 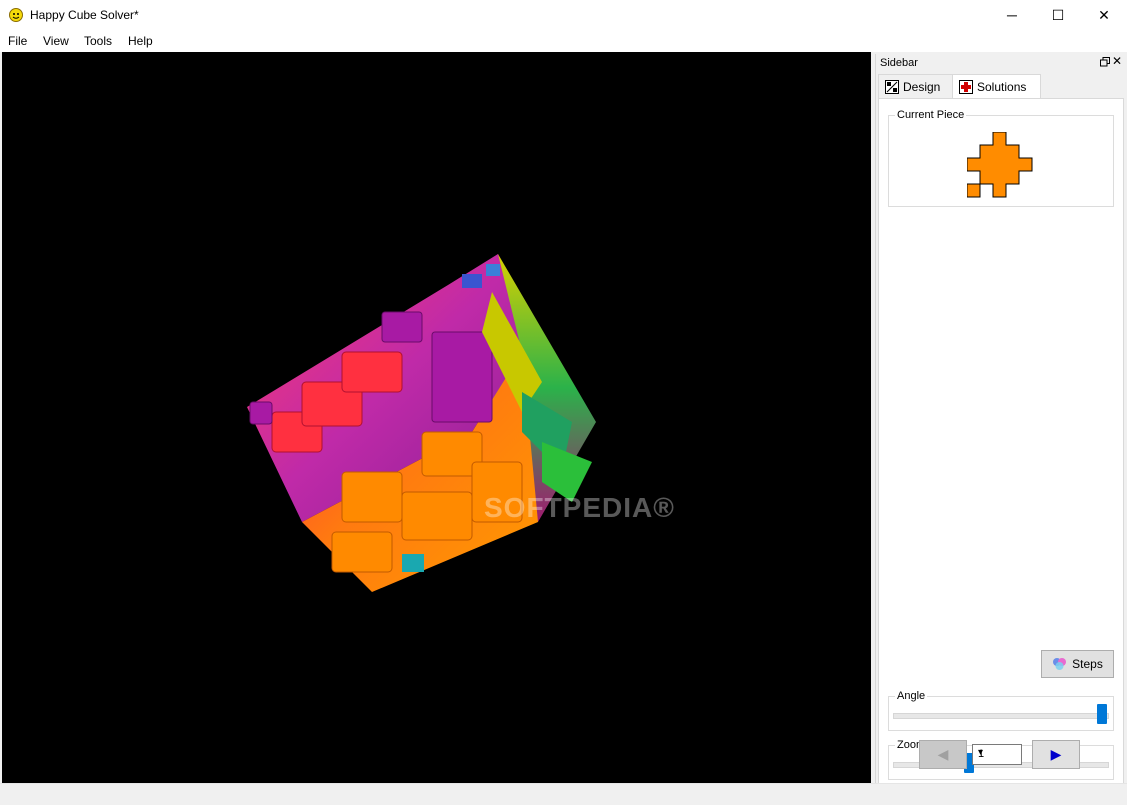 What do you see at coordinates (1000, 165) in the screenshot?
I see `current-piece-preview` at bounding box center [1000, 165].